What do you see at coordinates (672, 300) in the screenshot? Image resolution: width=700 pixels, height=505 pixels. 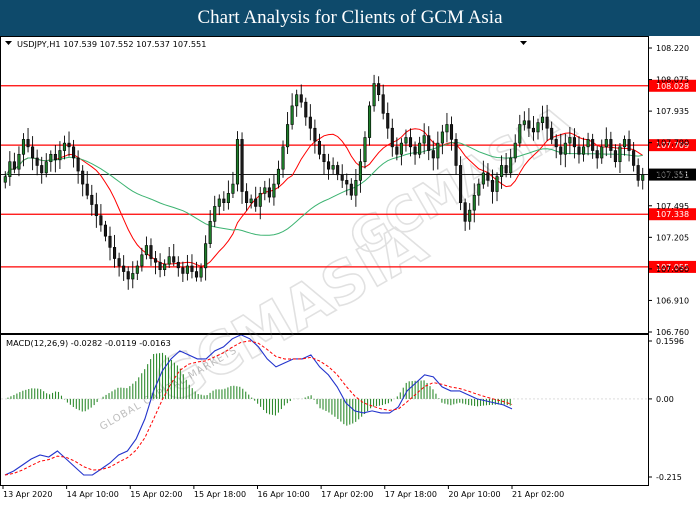 I see `y-tick-label: 106.910` at bounding box center [672, 300].